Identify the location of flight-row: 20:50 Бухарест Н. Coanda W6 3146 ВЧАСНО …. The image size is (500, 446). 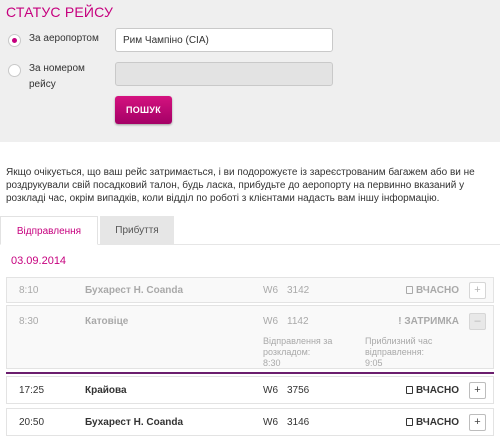
(250, 422).